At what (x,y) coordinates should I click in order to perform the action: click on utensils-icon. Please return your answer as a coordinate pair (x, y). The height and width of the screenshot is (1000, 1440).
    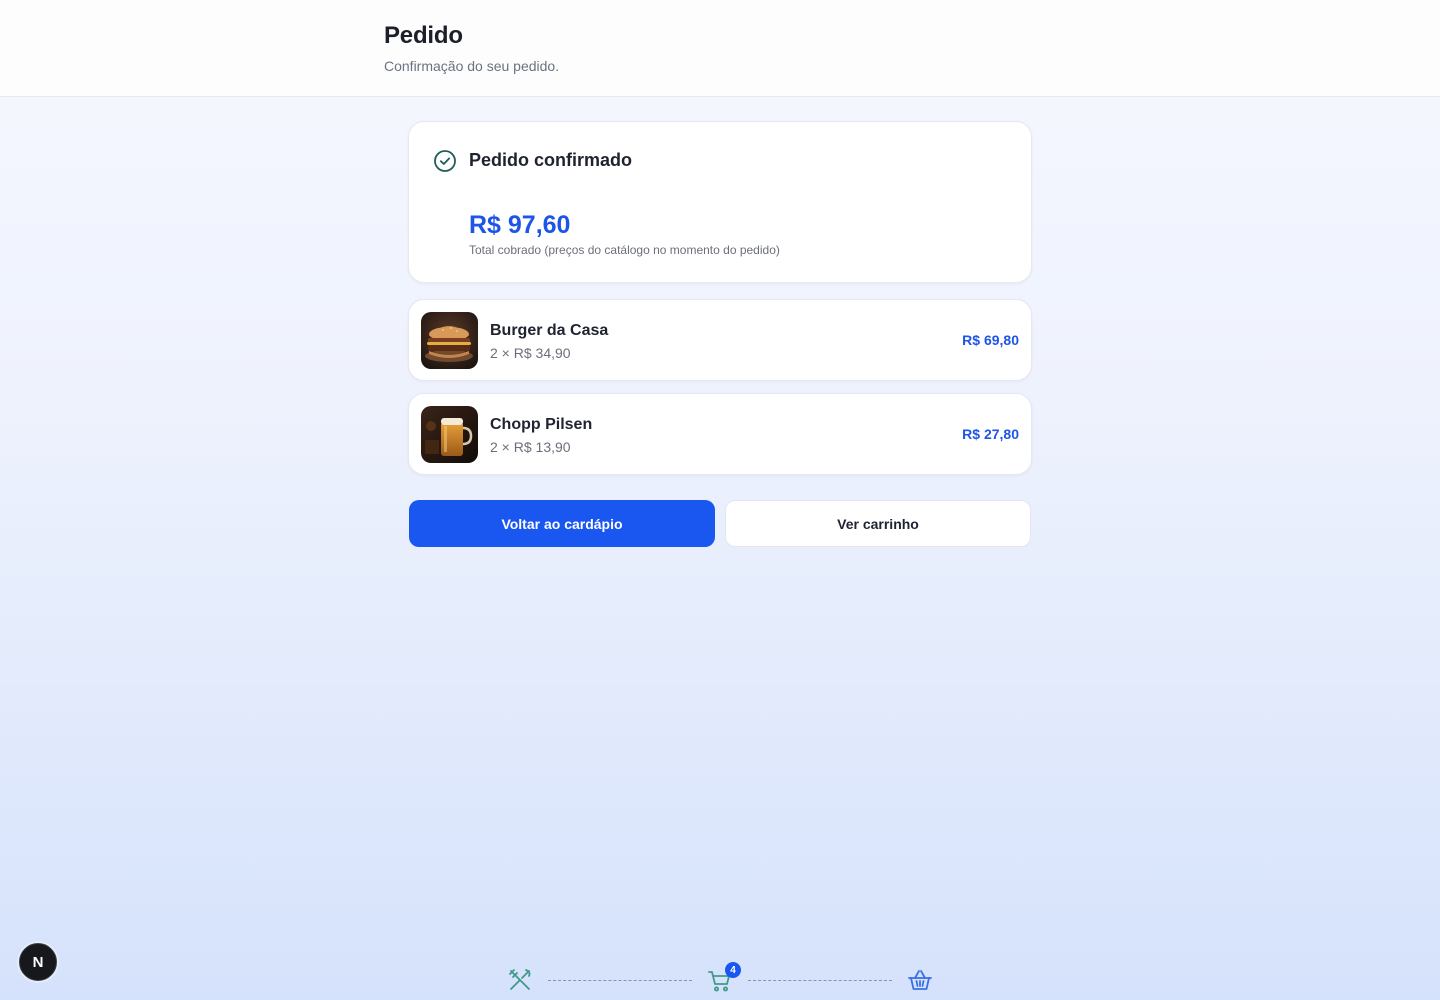
    Looking at the image, I should click on (520, 980).